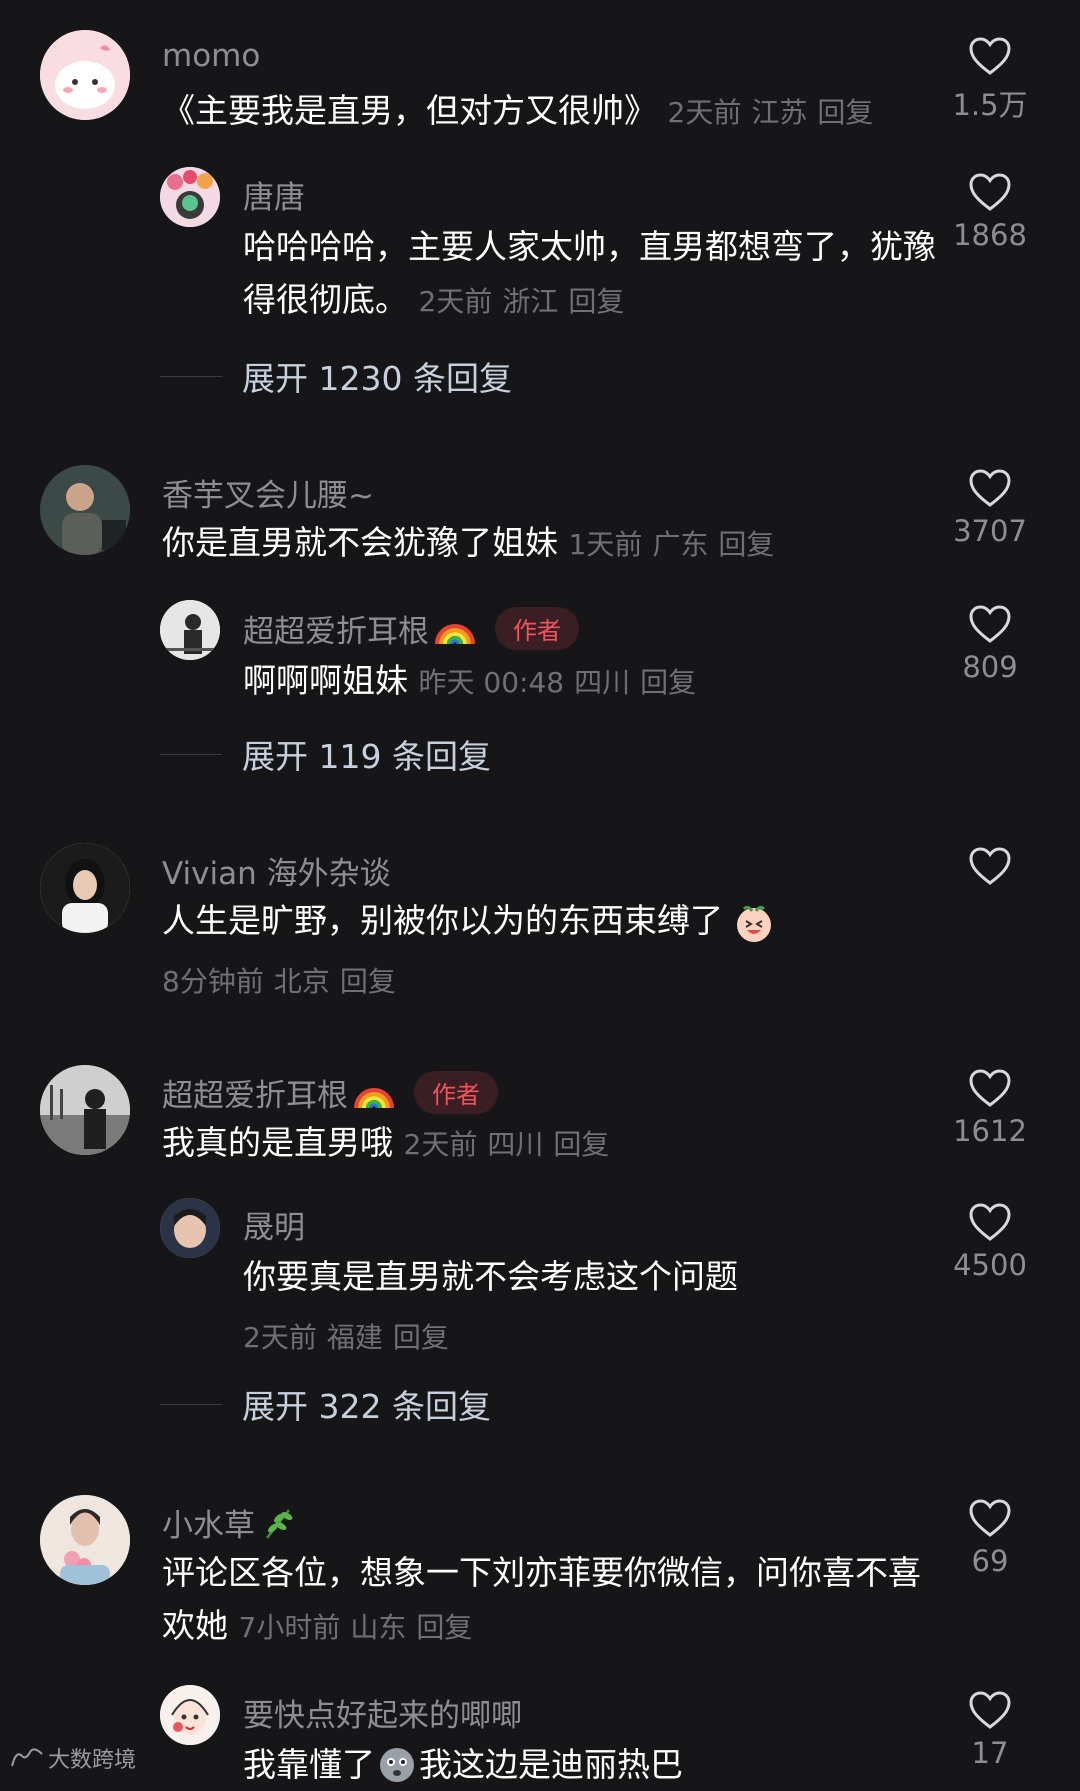  I want to click on like-count: 69, so click(990, 1561).